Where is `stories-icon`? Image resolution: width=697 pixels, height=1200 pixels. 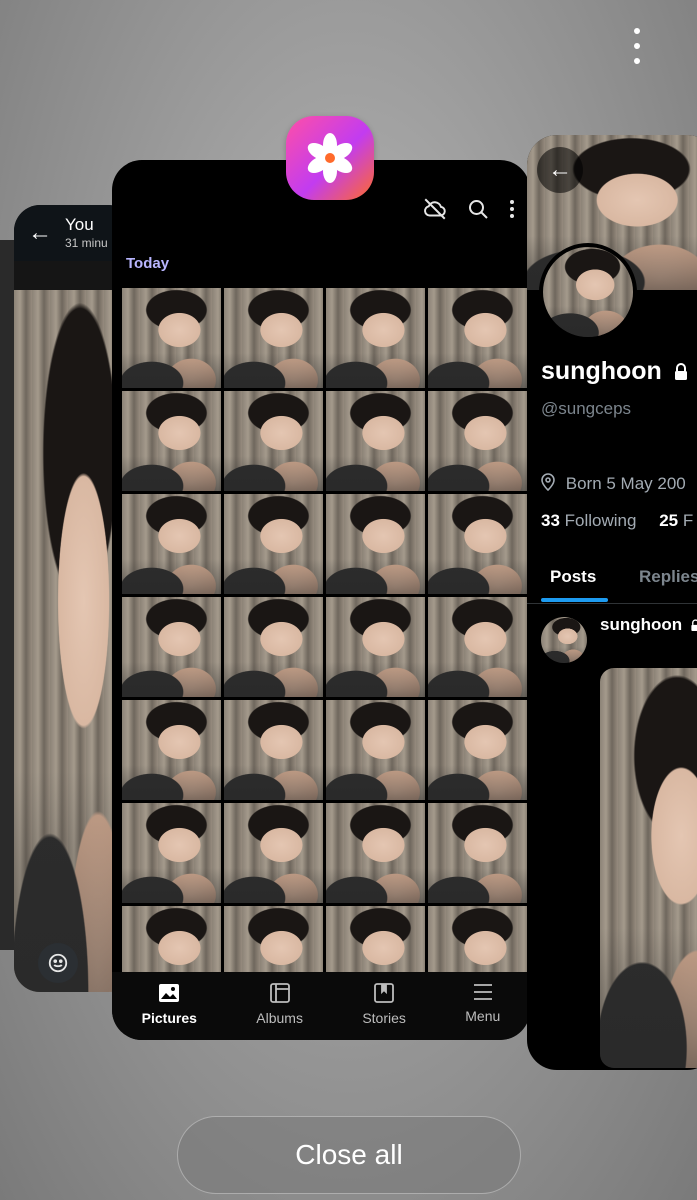
stories-icon is located at coordinates (384, 993).